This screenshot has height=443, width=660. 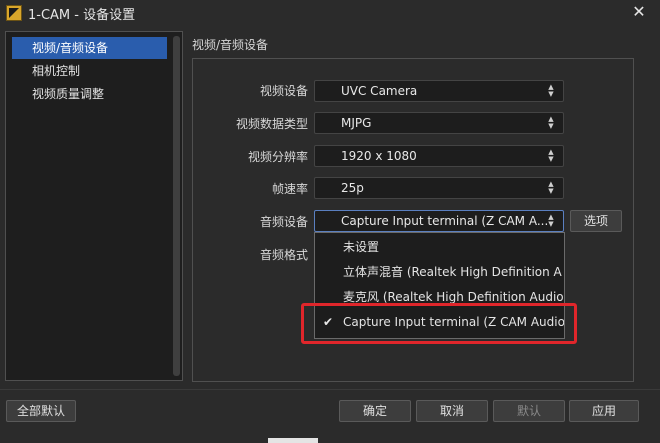 I want to click on sidebar-scrollbar, so click(x=176, y=206).